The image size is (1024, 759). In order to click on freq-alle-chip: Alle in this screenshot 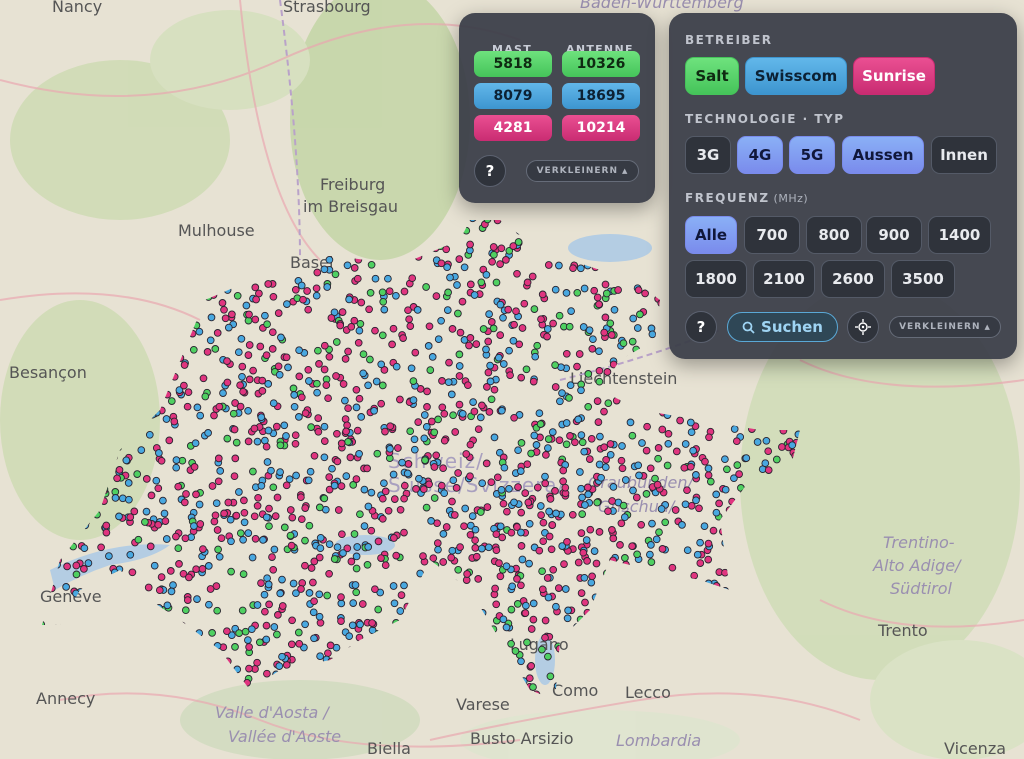, I will do `click(711, 235)`.